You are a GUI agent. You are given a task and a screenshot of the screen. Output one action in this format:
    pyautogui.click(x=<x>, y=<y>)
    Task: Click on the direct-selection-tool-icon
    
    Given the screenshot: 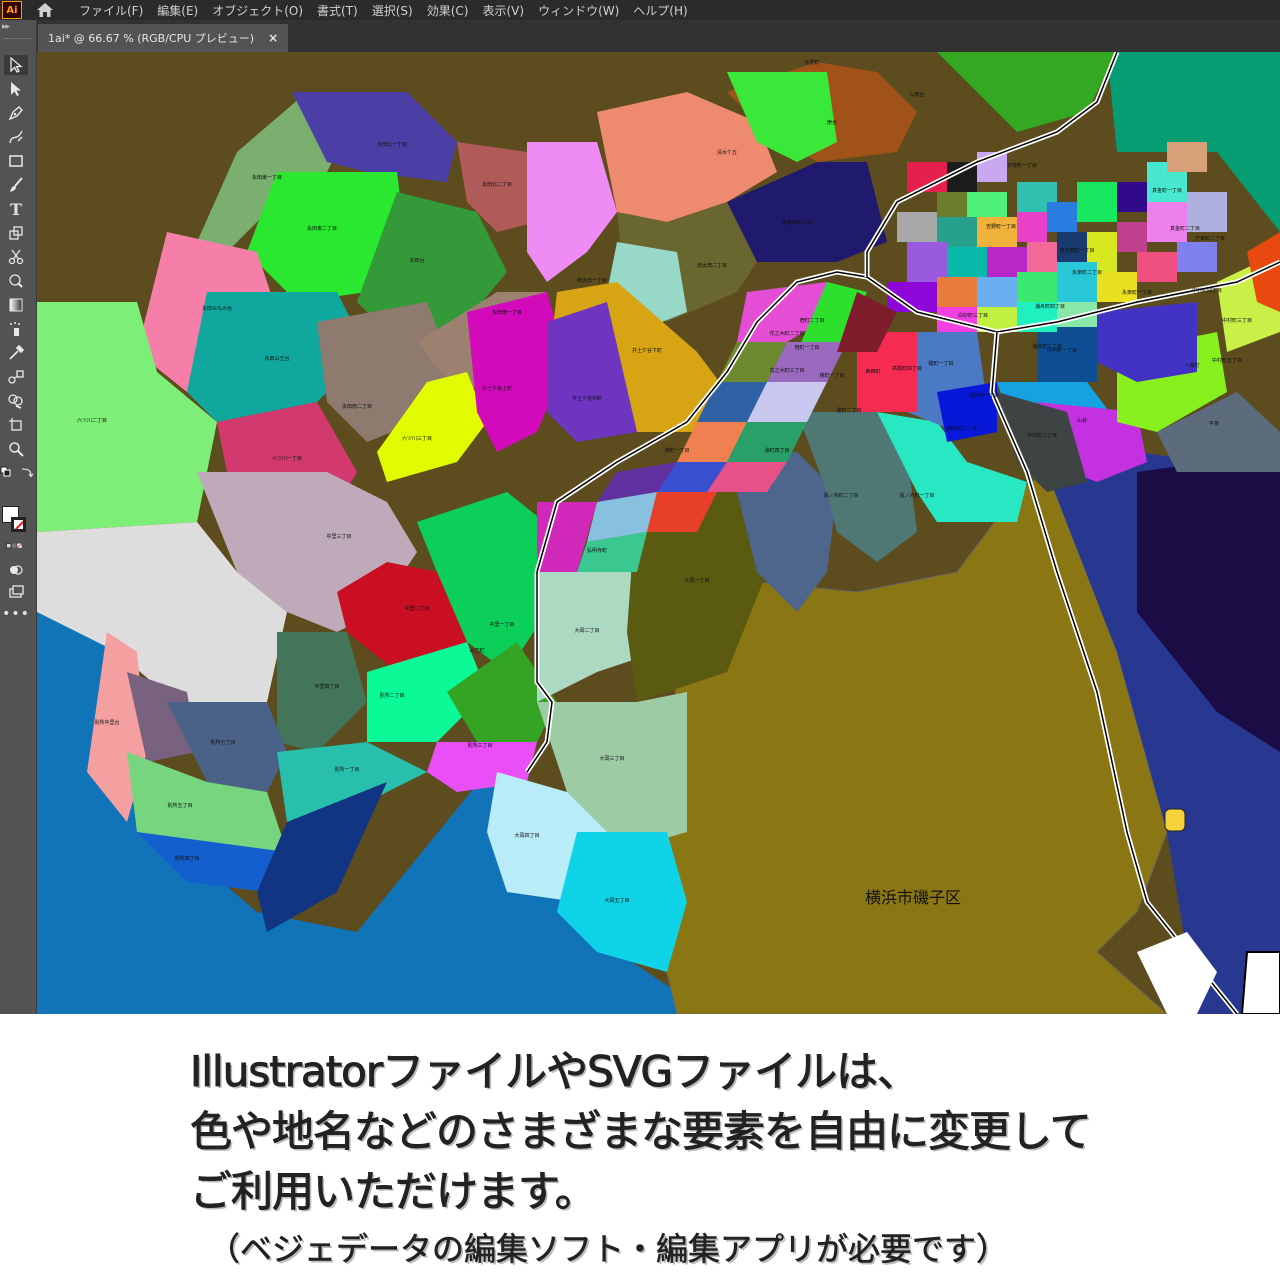 What is the action you would take?
    pyautogui.click(x=16, y=89)
    